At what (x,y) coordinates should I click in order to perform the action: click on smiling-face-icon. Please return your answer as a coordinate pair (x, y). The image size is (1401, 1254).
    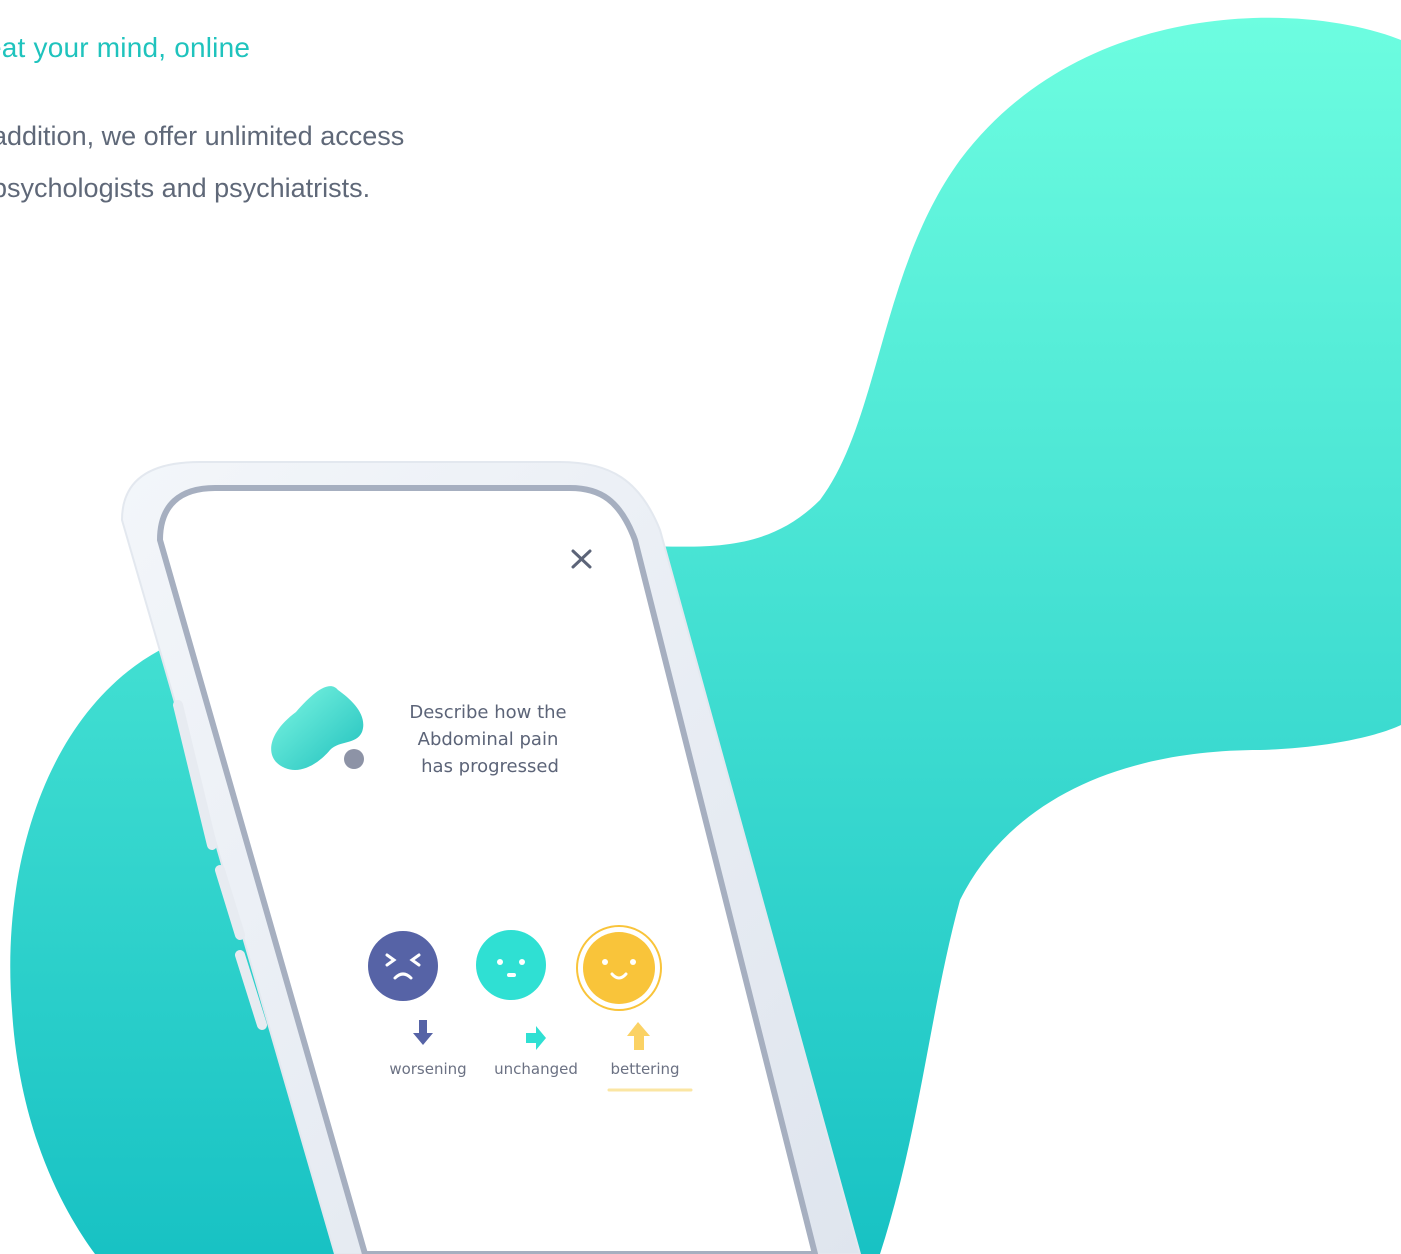
    Looking at the image, I should click on (619, 968).